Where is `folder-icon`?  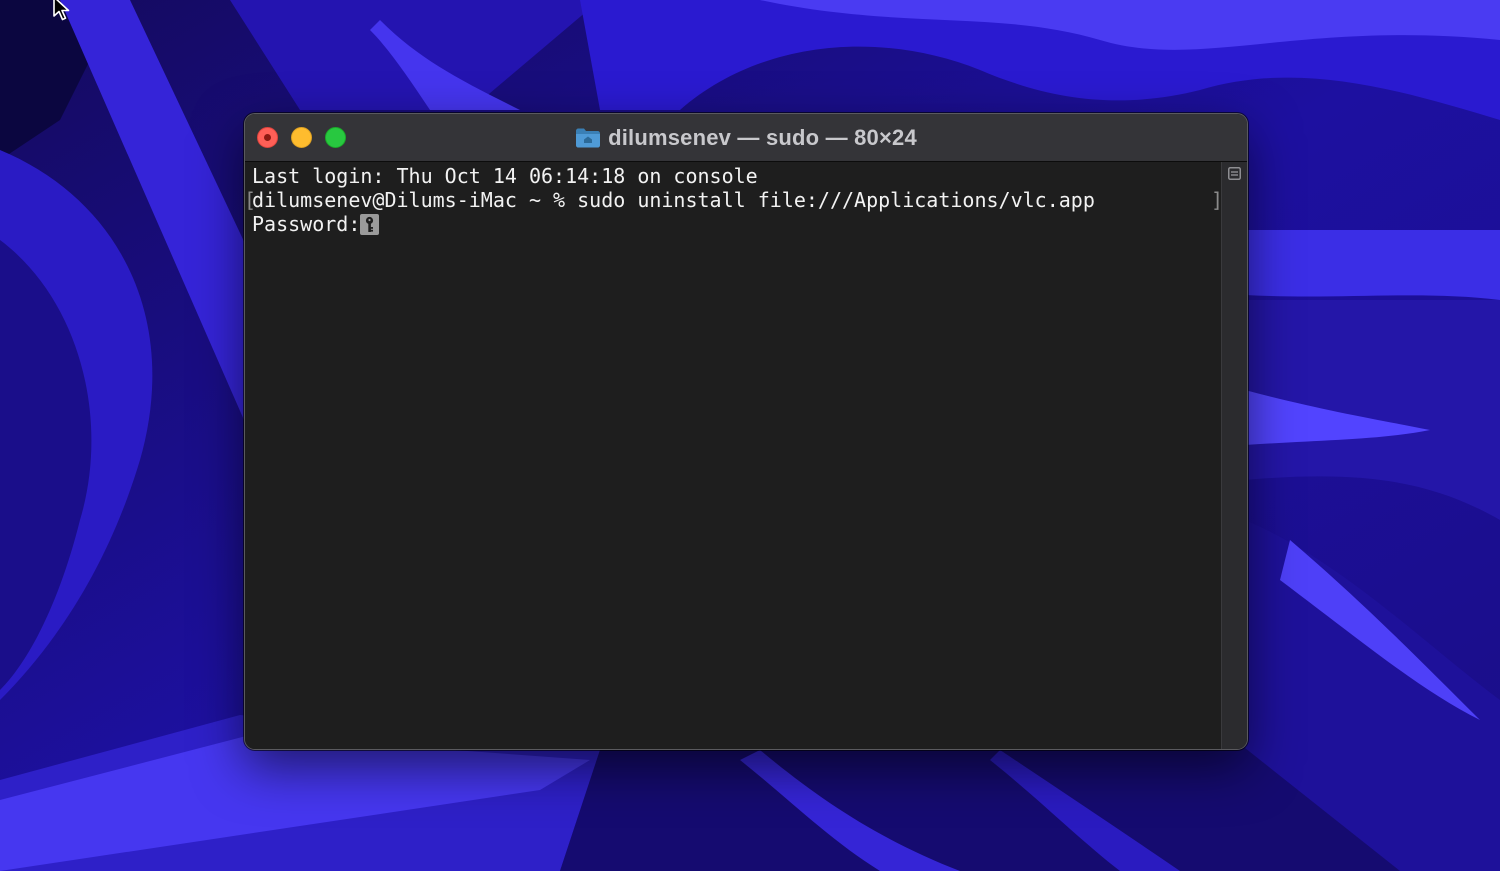 folder-icon is located at coordinates (588, 138).